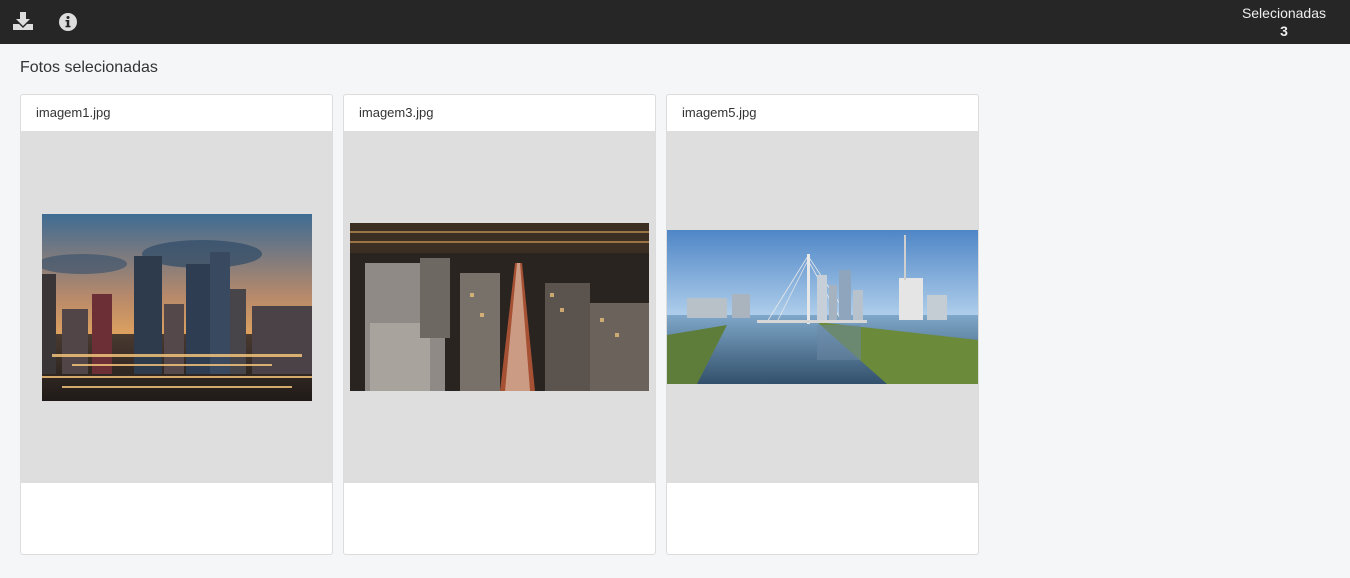  What do you see at coordinates (1284, 31) in the screenshot?
I see `selected-count: 3` at bounding box center [1284, 31].